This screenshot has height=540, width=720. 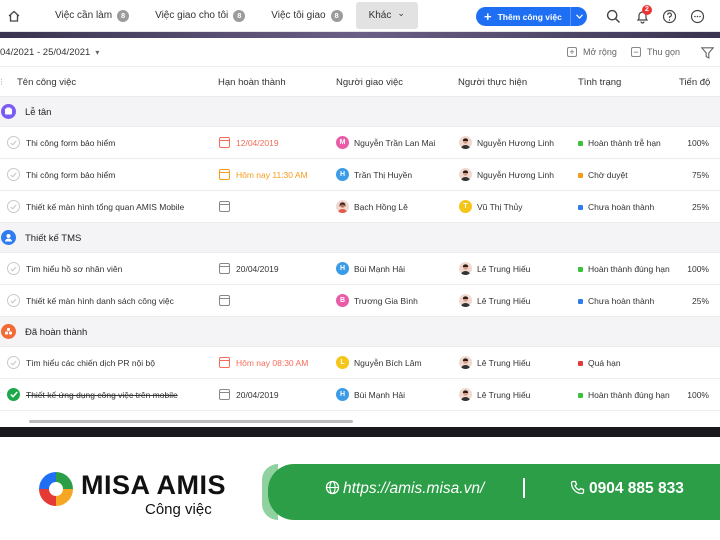 What do you see at coordinates (191, 421) in the screenshot?
I see `horizontal-scrollbar` at bounding box center [191, 421].